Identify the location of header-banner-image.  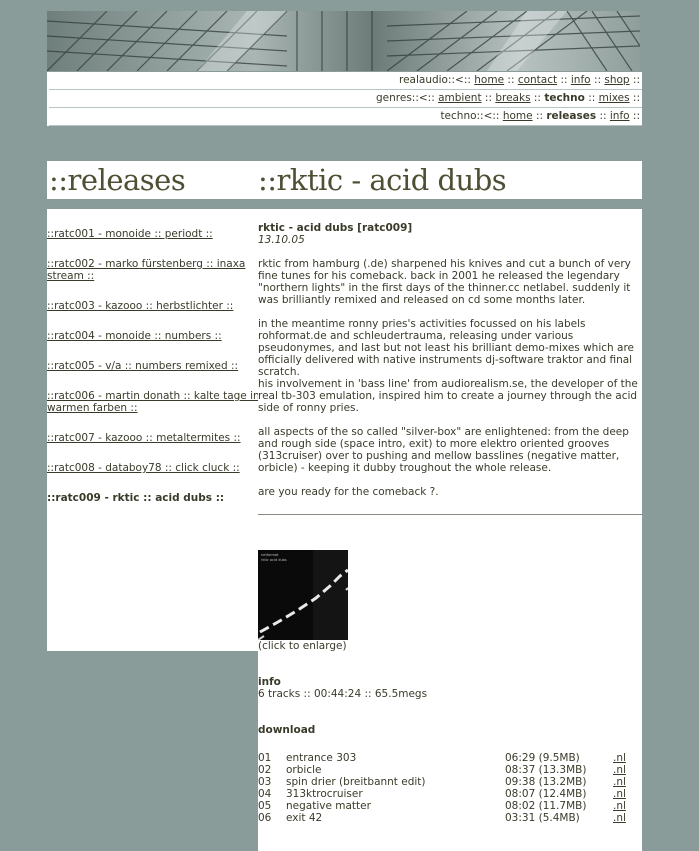
(343, 41).